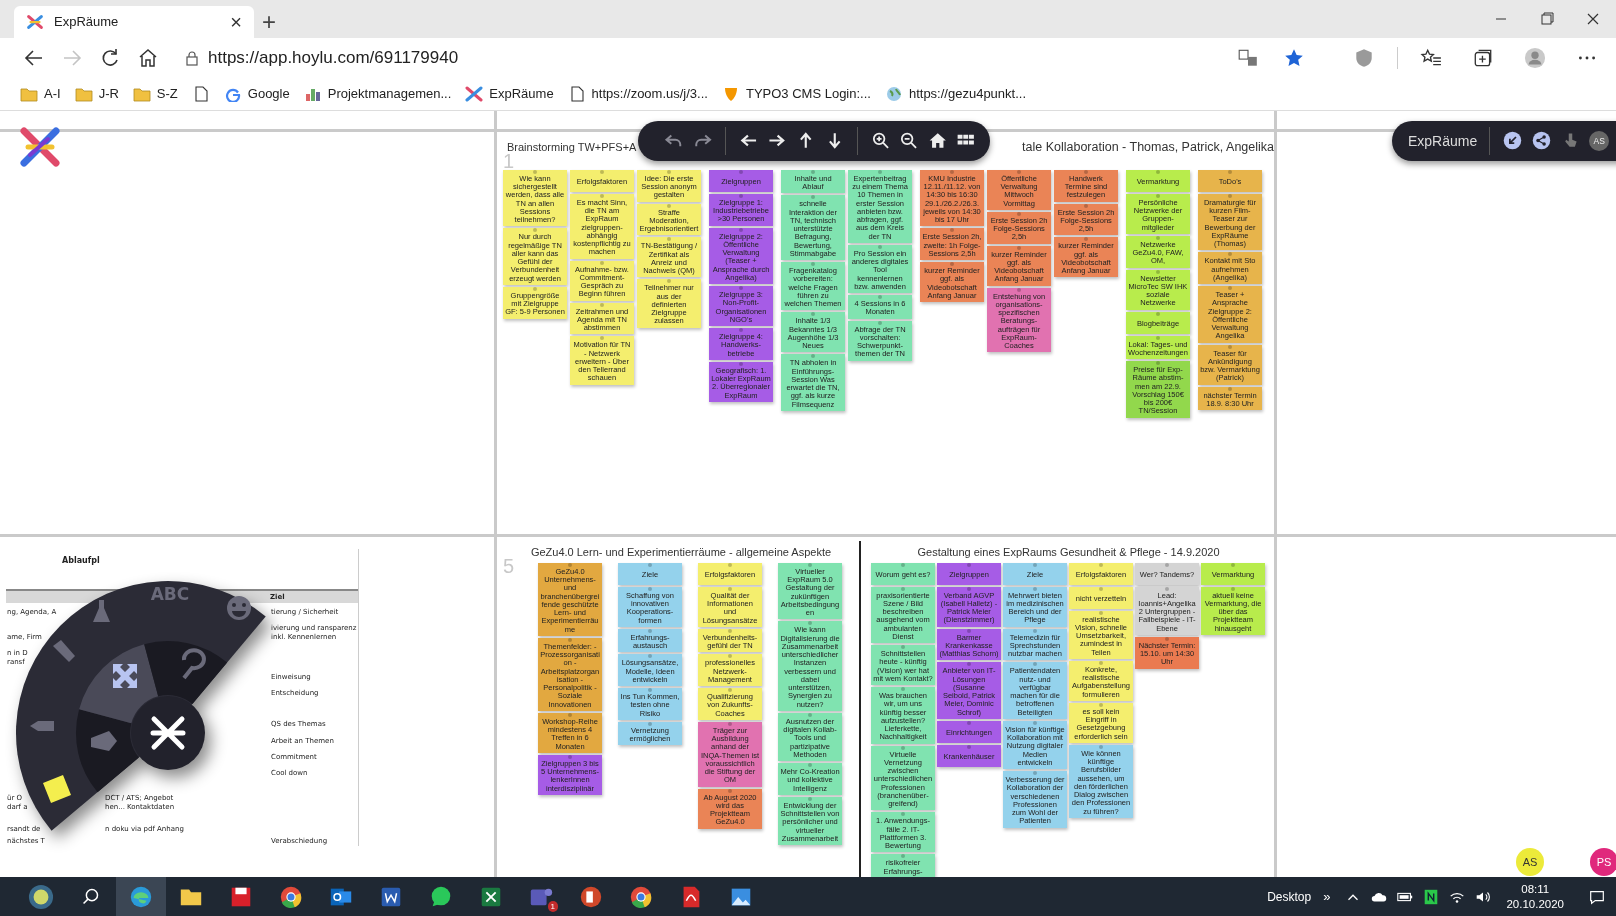 The image size is (1616, 916). Describe the element at coordinates (714, 57) in the screenshot. I see `address-field: https://app.hoylu.com/691179940` at that location.